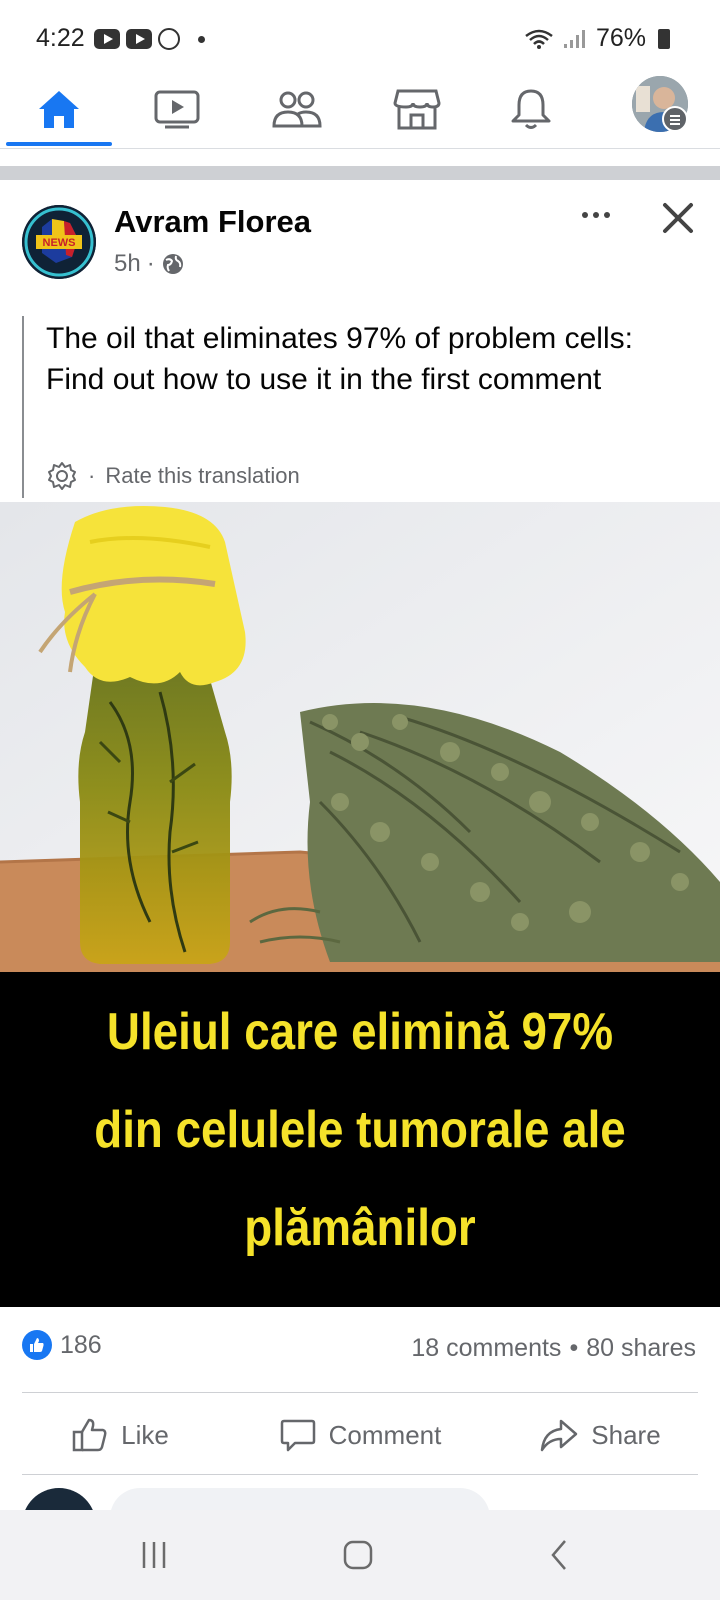 This screenshot has height=1600, width=720. I want to click on engagement-counts: 18 comments • 80 shares, so click(553, 1348).